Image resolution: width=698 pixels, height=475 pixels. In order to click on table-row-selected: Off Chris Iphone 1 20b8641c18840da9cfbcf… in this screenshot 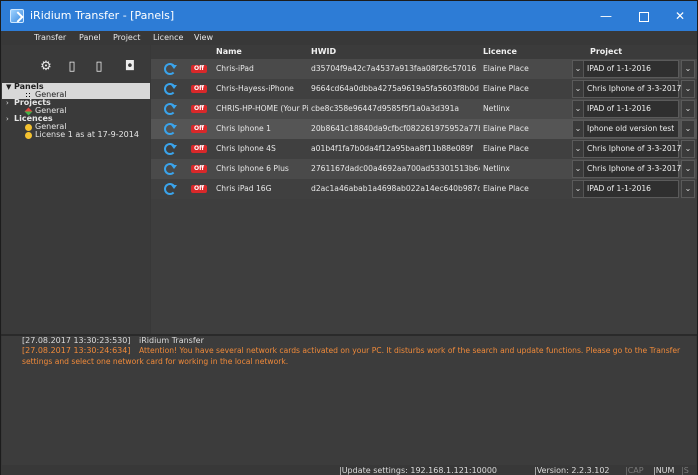, I will do `click(424, 129)`.